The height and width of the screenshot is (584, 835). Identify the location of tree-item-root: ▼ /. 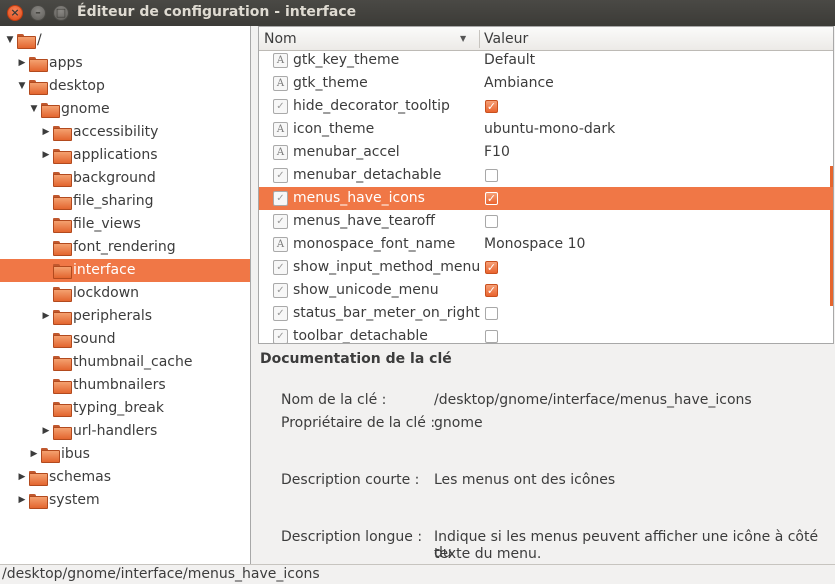
(125, 40).